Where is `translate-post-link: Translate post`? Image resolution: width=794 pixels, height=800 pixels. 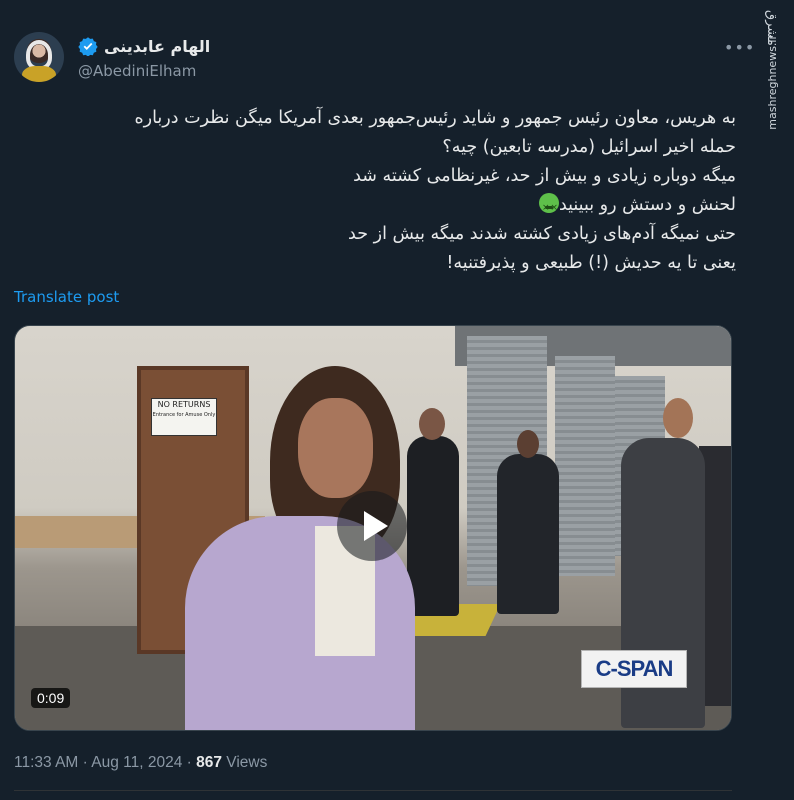 translate-post-link: Translate post is located at coordinates (66, 297).